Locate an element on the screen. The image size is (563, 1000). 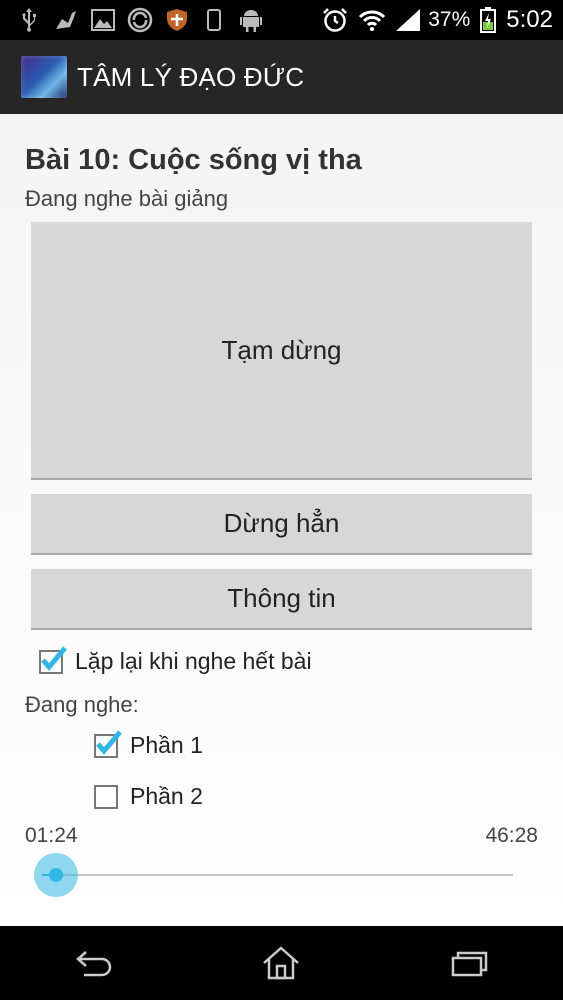
wifi-icon is located at coordinates (372, 20).